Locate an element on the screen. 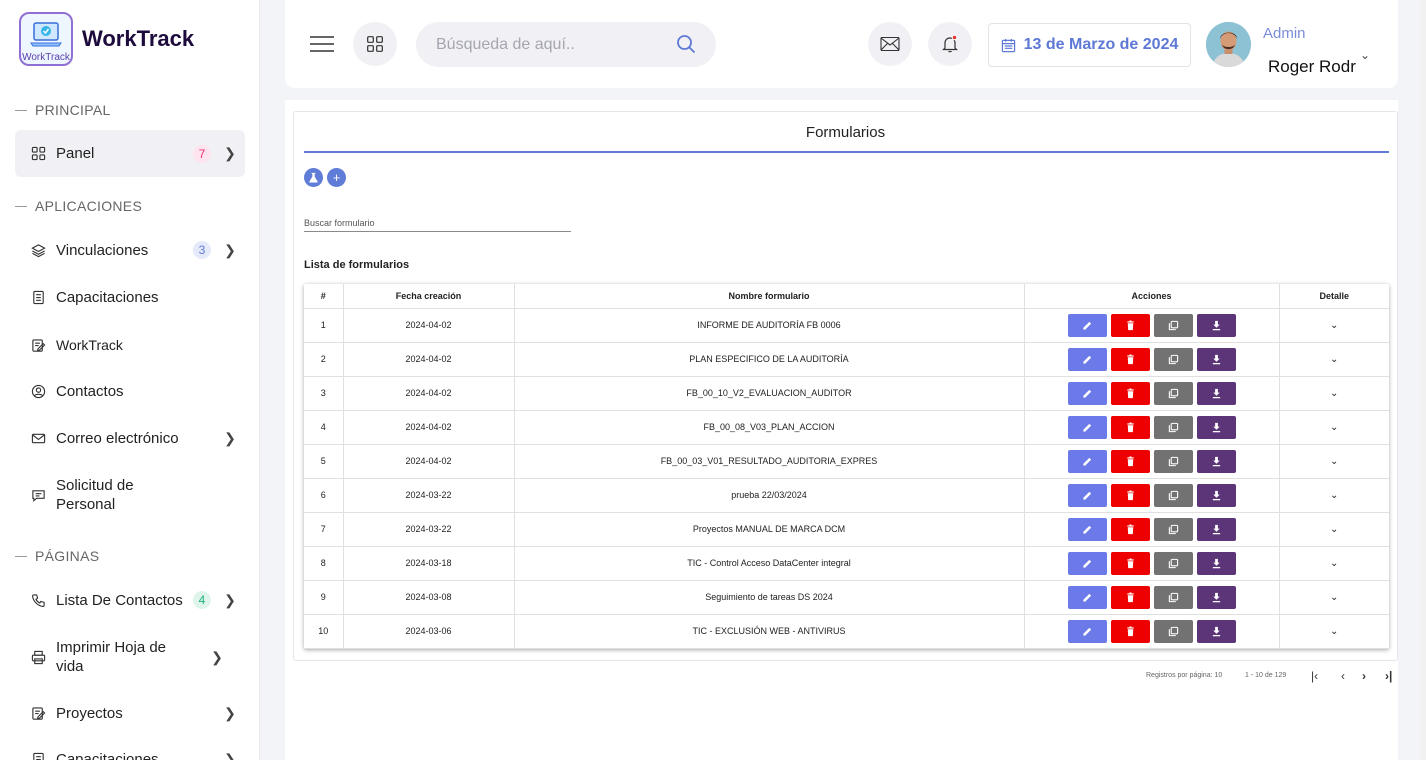 Image resolution: width=1426 pixels, height=760 pixels. count-badge: 7 is located at coordinates (202, 153).